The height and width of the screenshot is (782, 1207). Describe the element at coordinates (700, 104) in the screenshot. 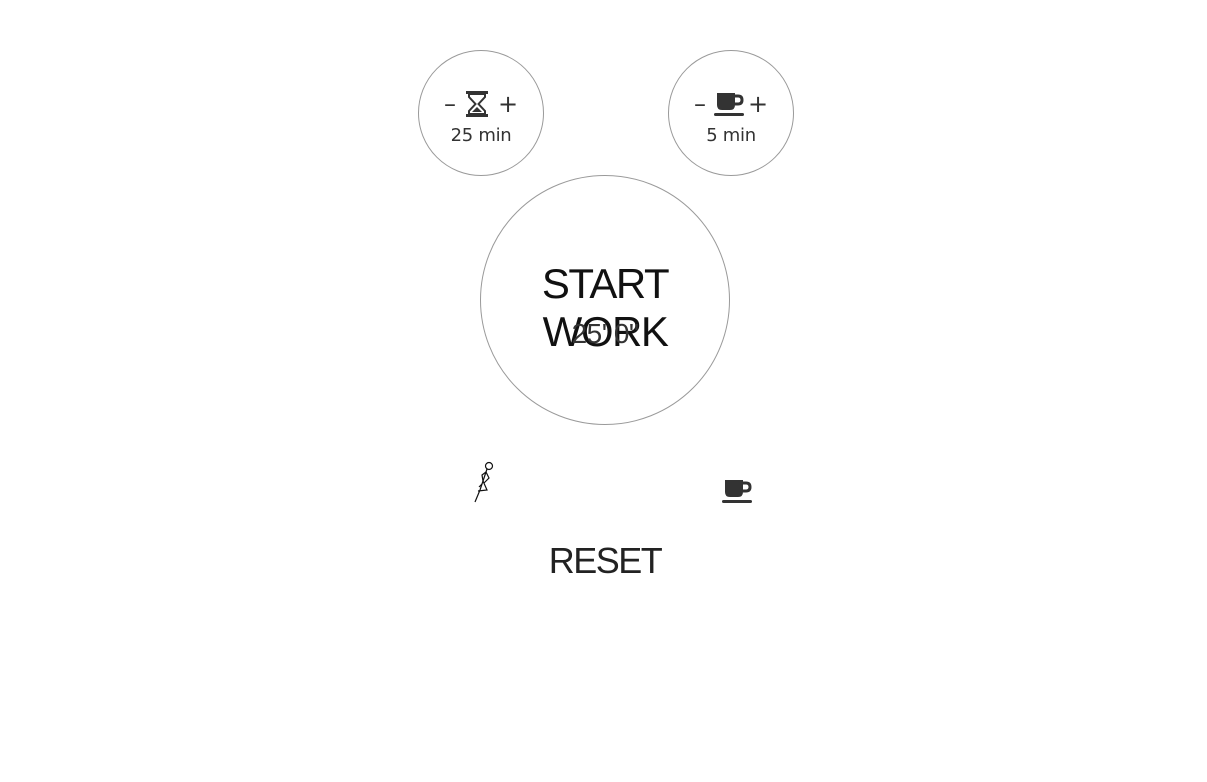

I see `break-decrement-button: –` at that location.